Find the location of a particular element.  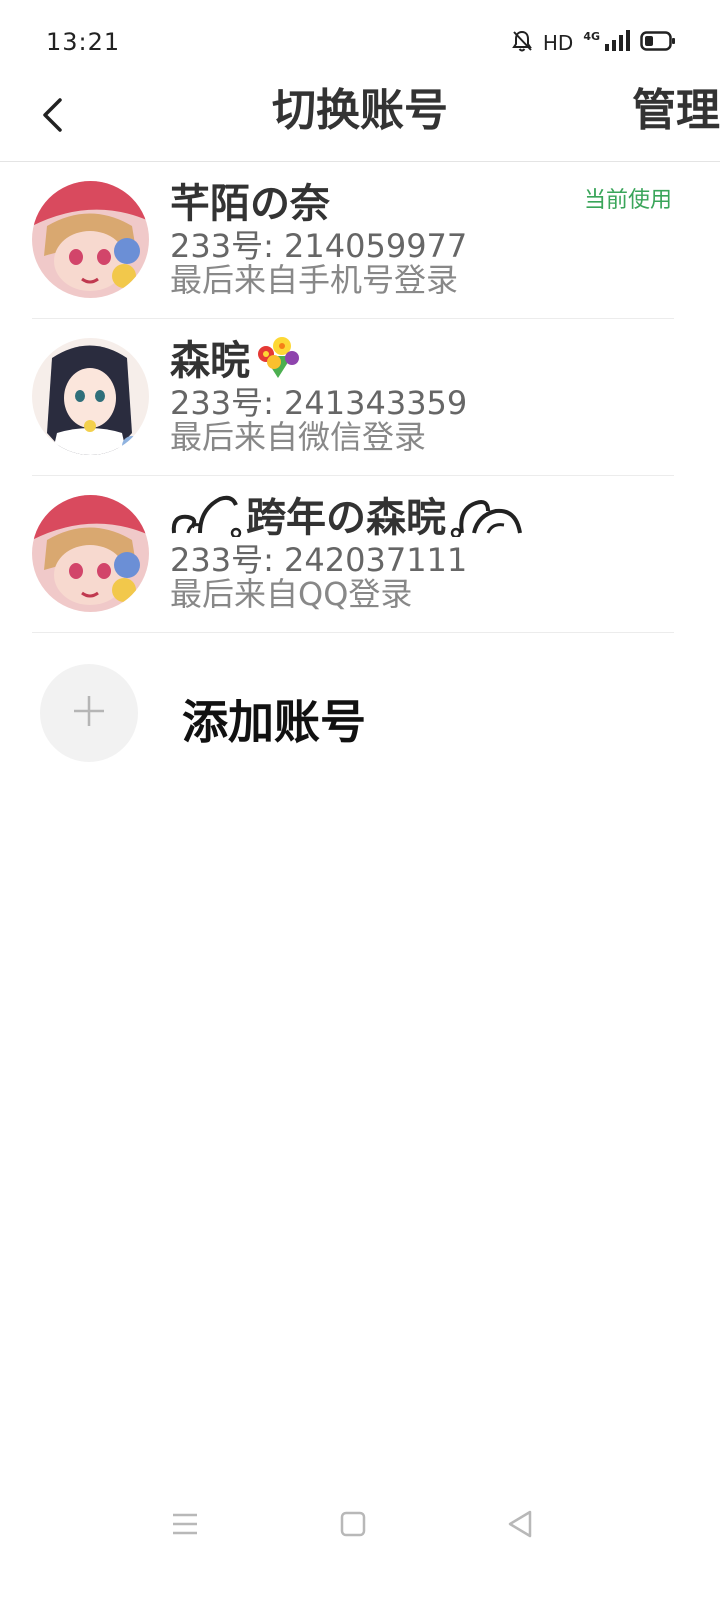

account-name-row: 森晥 is located at coordinates (422, 360).